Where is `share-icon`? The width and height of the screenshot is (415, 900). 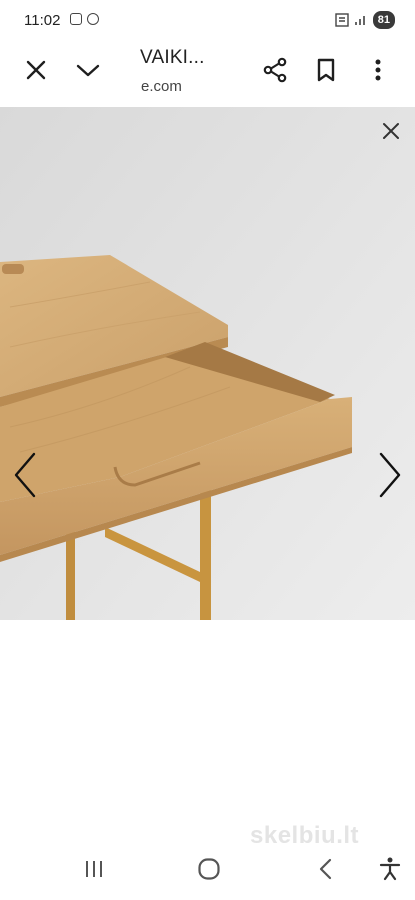 share-icon is located at coordinates (275, 70).